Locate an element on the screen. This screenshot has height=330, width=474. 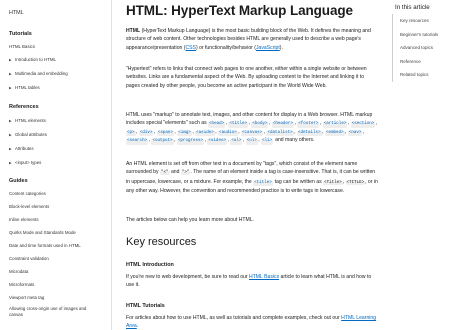
code-title-upper: <TITLE> is located at coordinates (355, 182).